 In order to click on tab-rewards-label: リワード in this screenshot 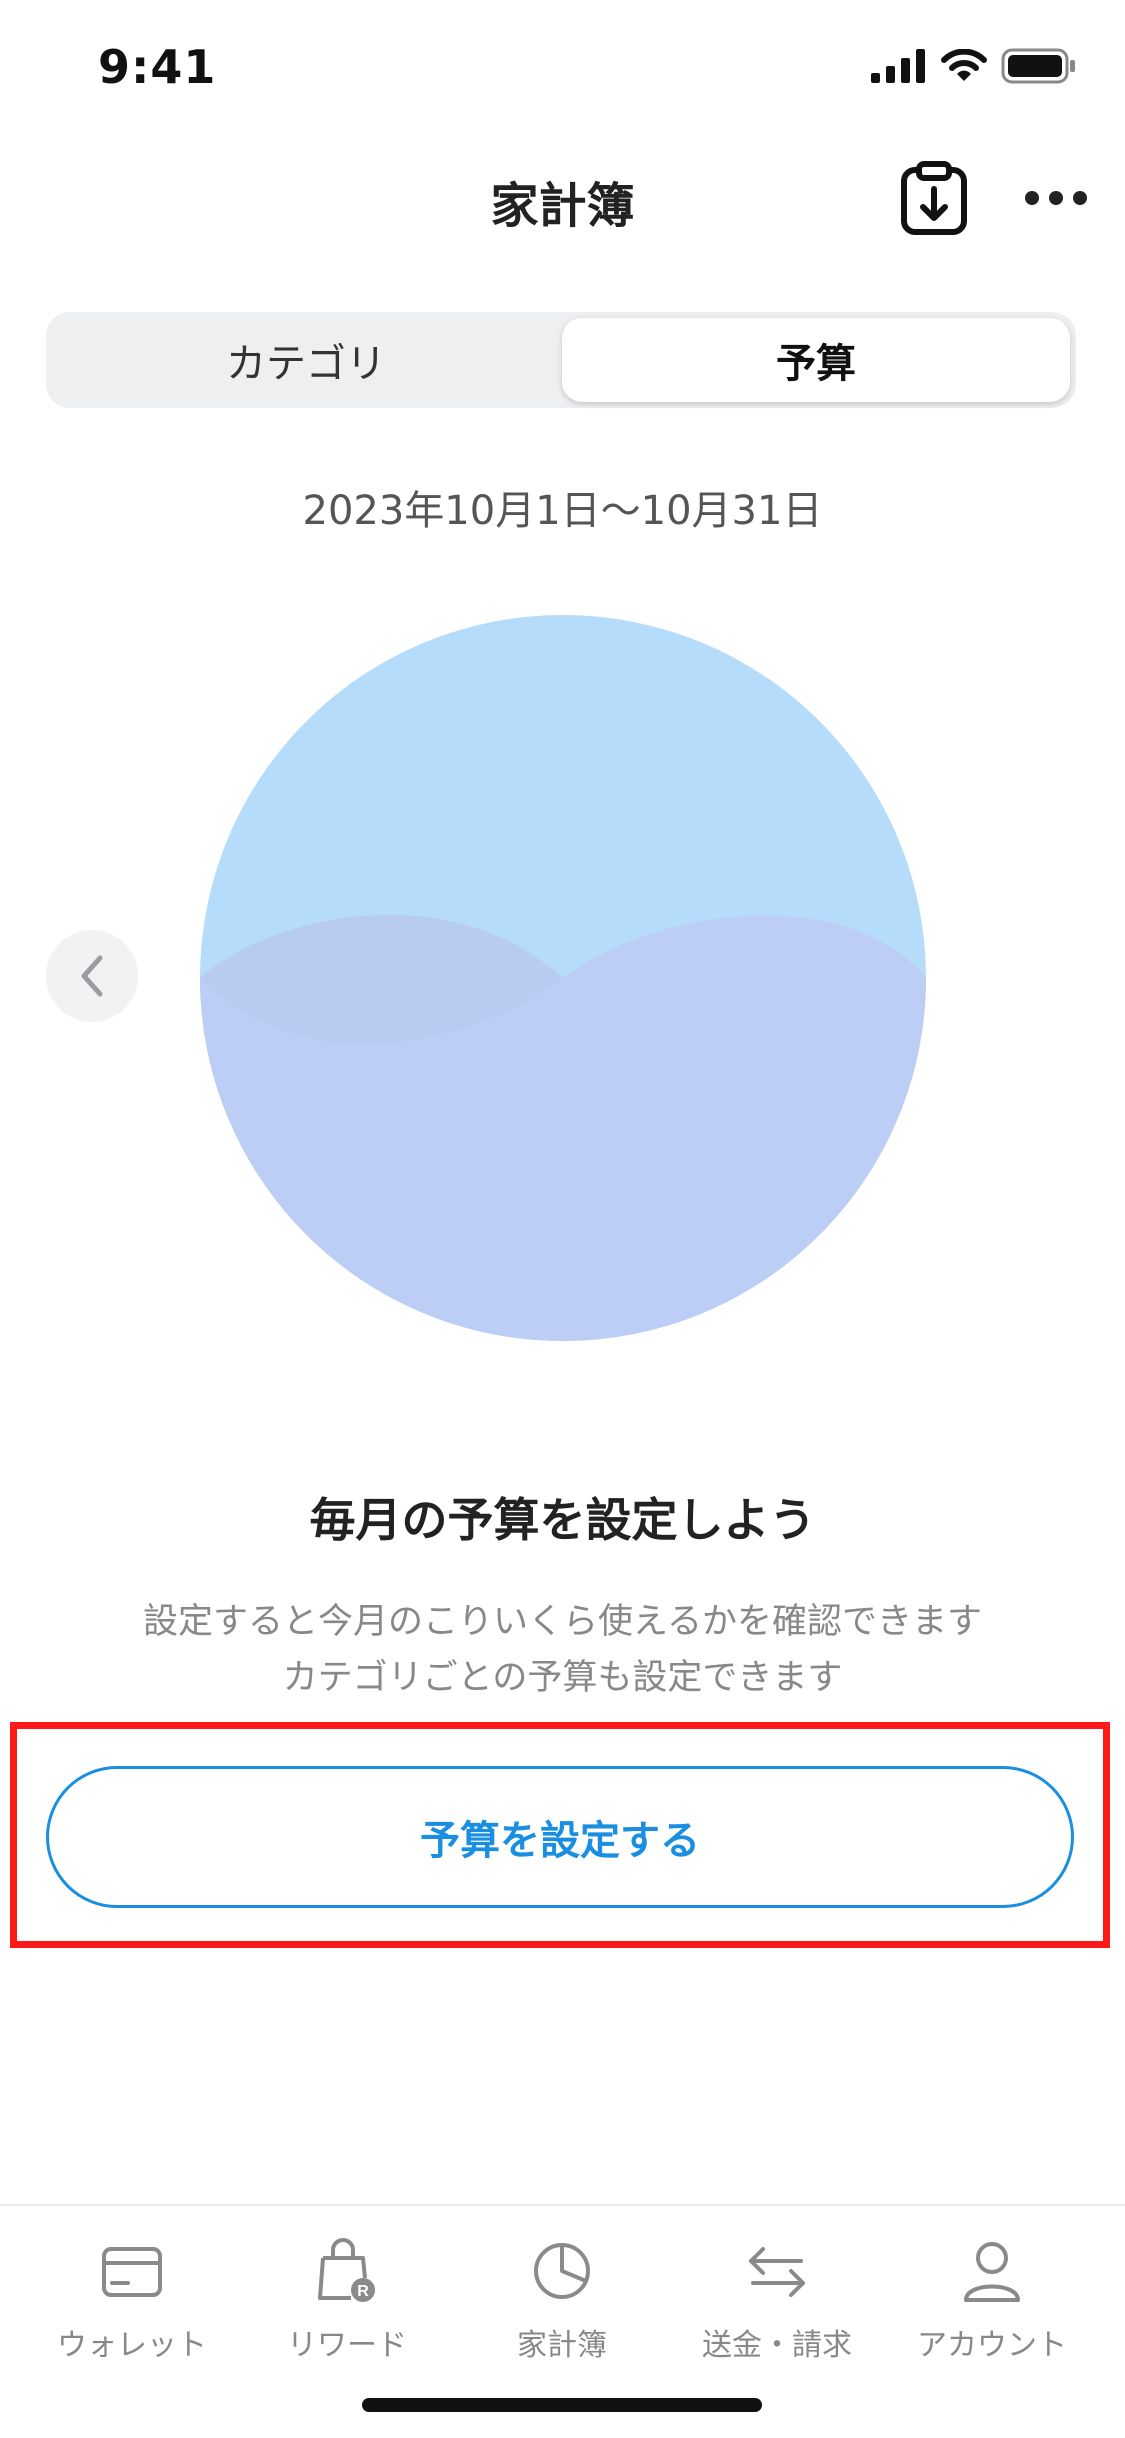, I will do `click(347, 2345)`.